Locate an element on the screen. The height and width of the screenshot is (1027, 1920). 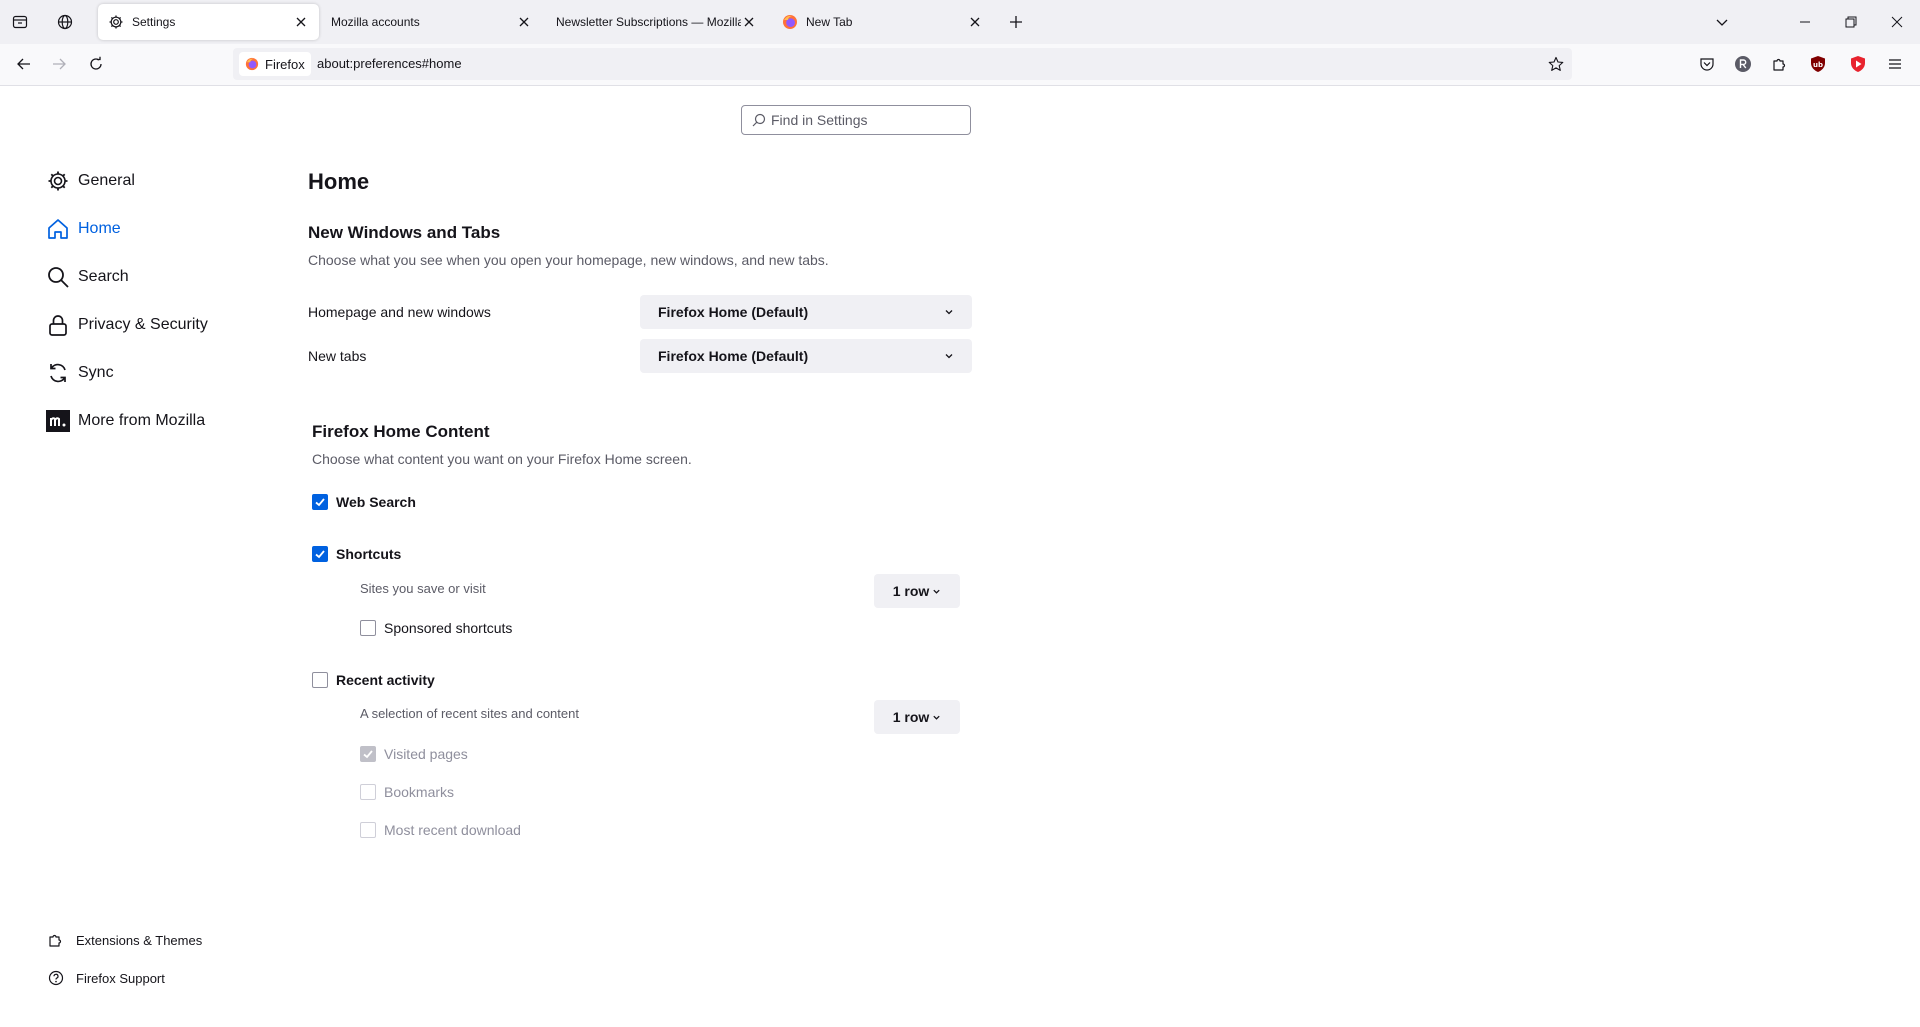
hamburger-menu-icon is located at coordinates (1895, 64).